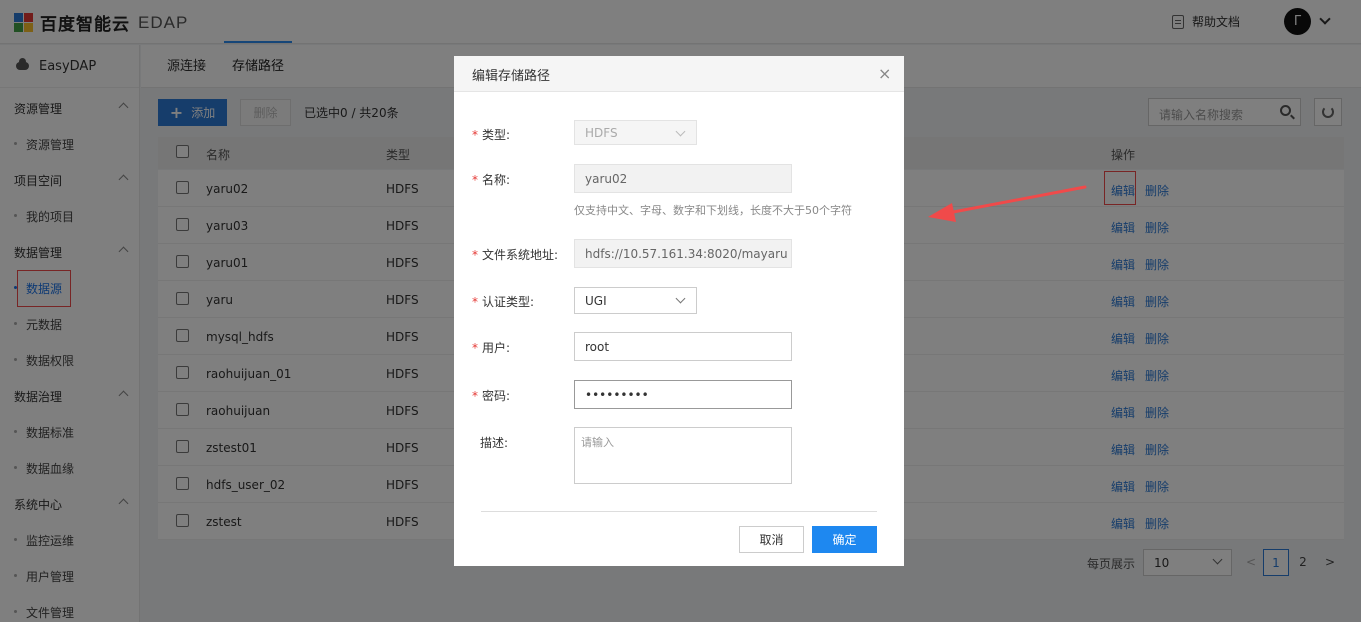  Describe the element at coordinates (520, 255) in the screenshot. I see `fs-address-label-text: 文件系统地址:` at that location.